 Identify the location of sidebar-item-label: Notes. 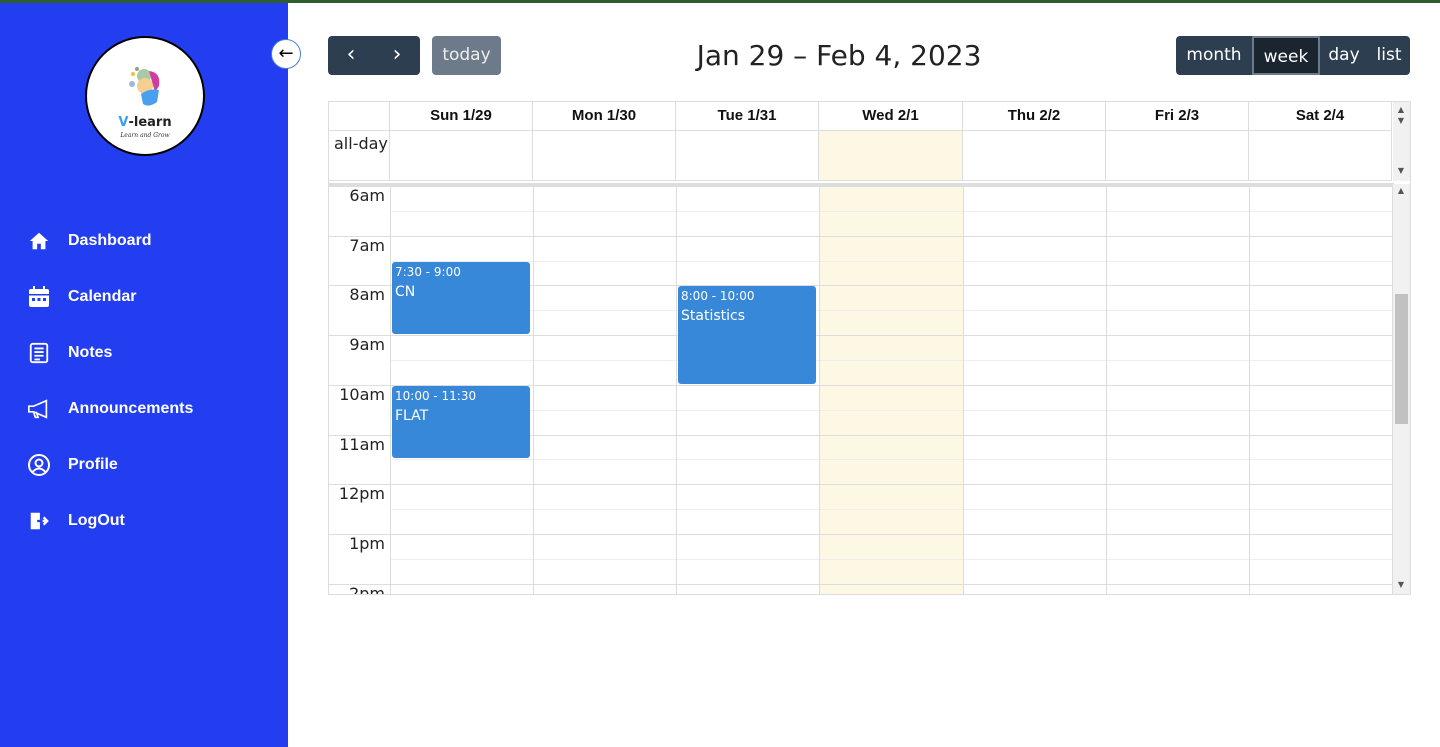
(90, 352).